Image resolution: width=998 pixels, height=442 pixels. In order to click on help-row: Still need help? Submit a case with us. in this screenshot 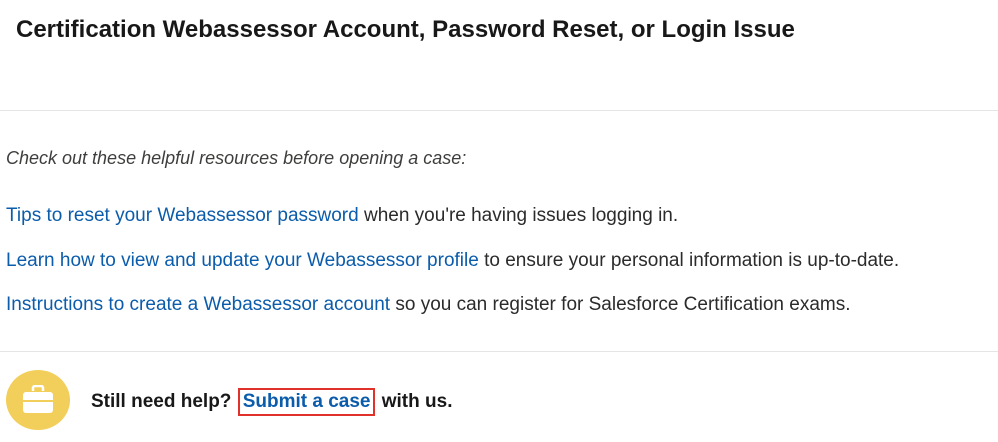, I will do `click(456, 400)`.